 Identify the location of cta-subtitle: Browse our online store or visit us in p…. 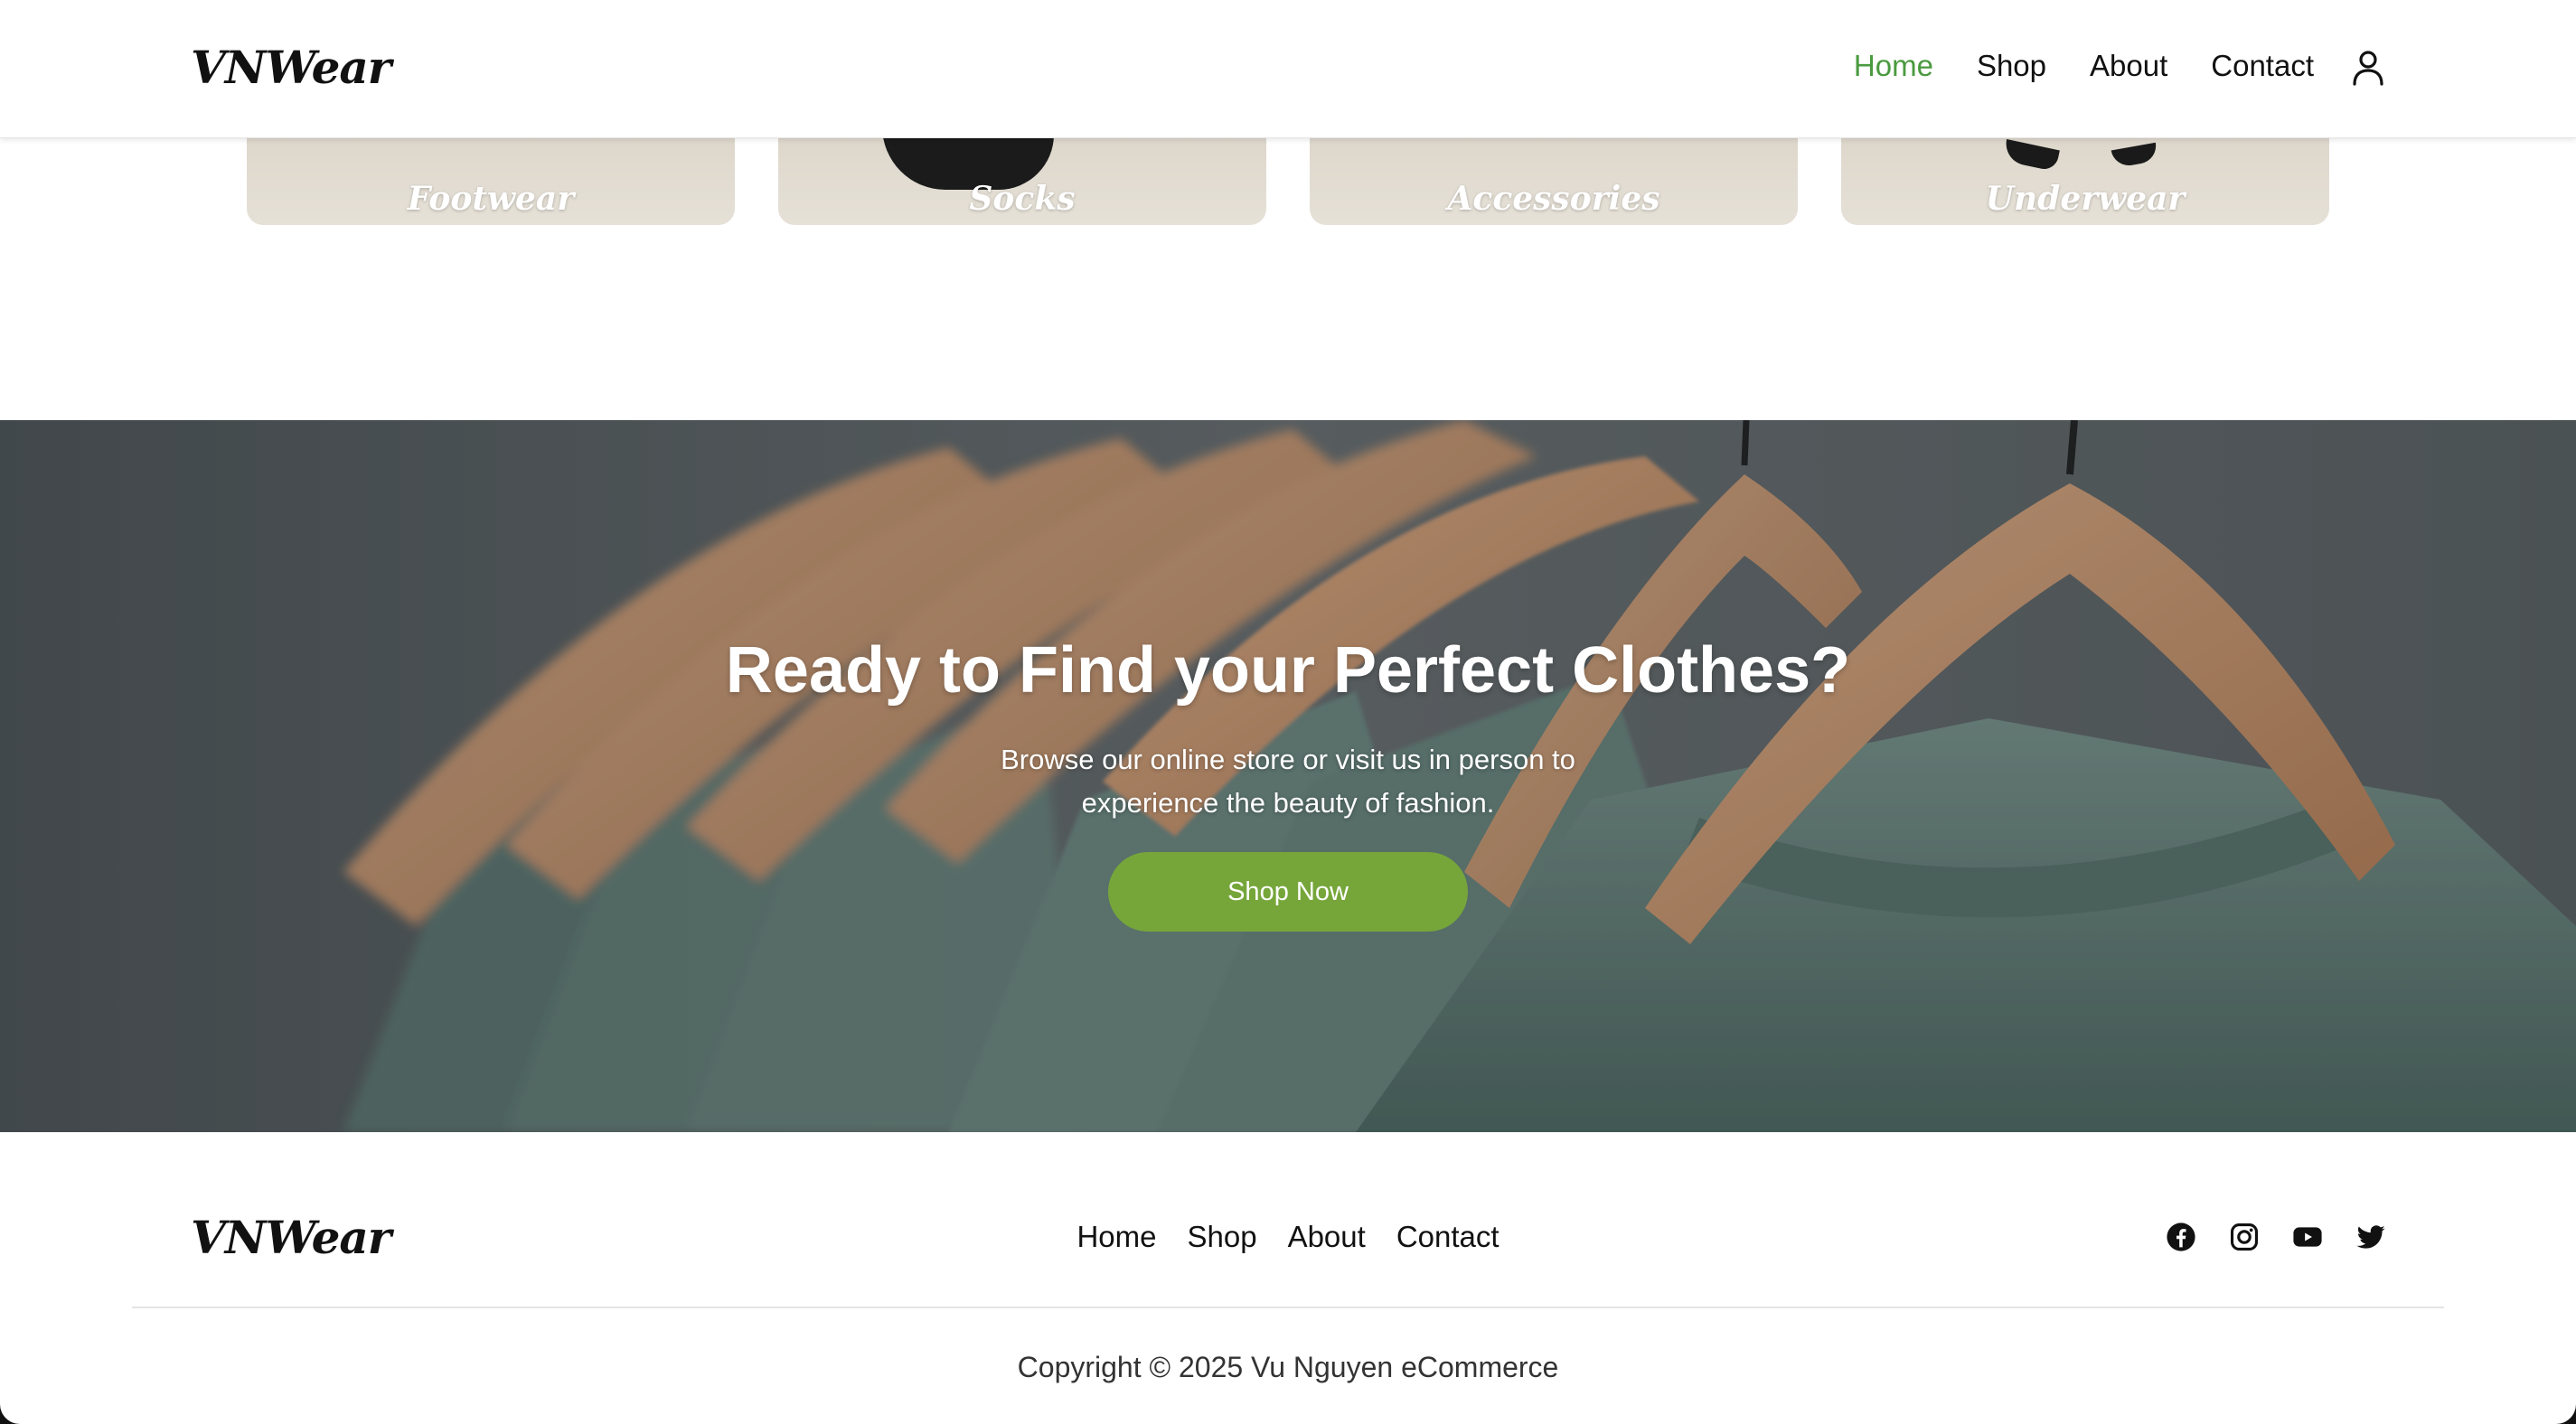
(1288, 781).